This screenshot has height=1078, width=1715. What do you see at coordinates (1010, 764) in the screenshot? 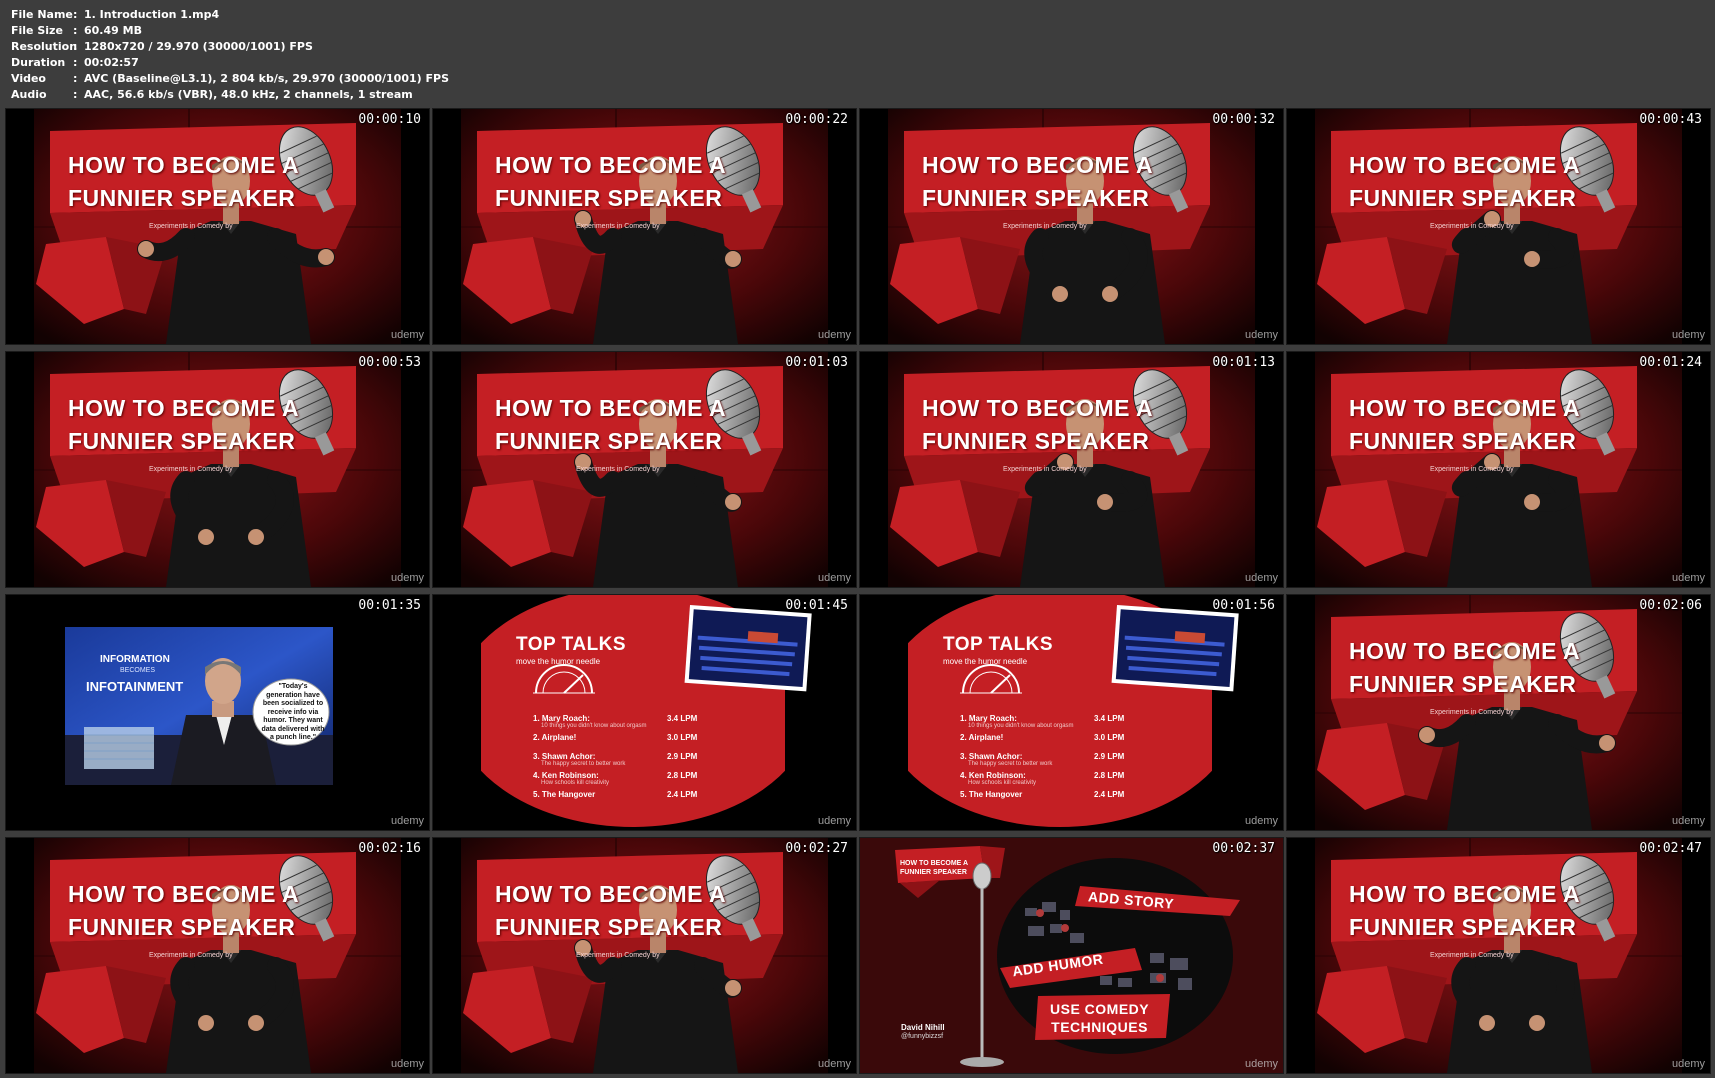
I see `talk-desc: The happy secret to better work` at bounding box center [1010, 764].